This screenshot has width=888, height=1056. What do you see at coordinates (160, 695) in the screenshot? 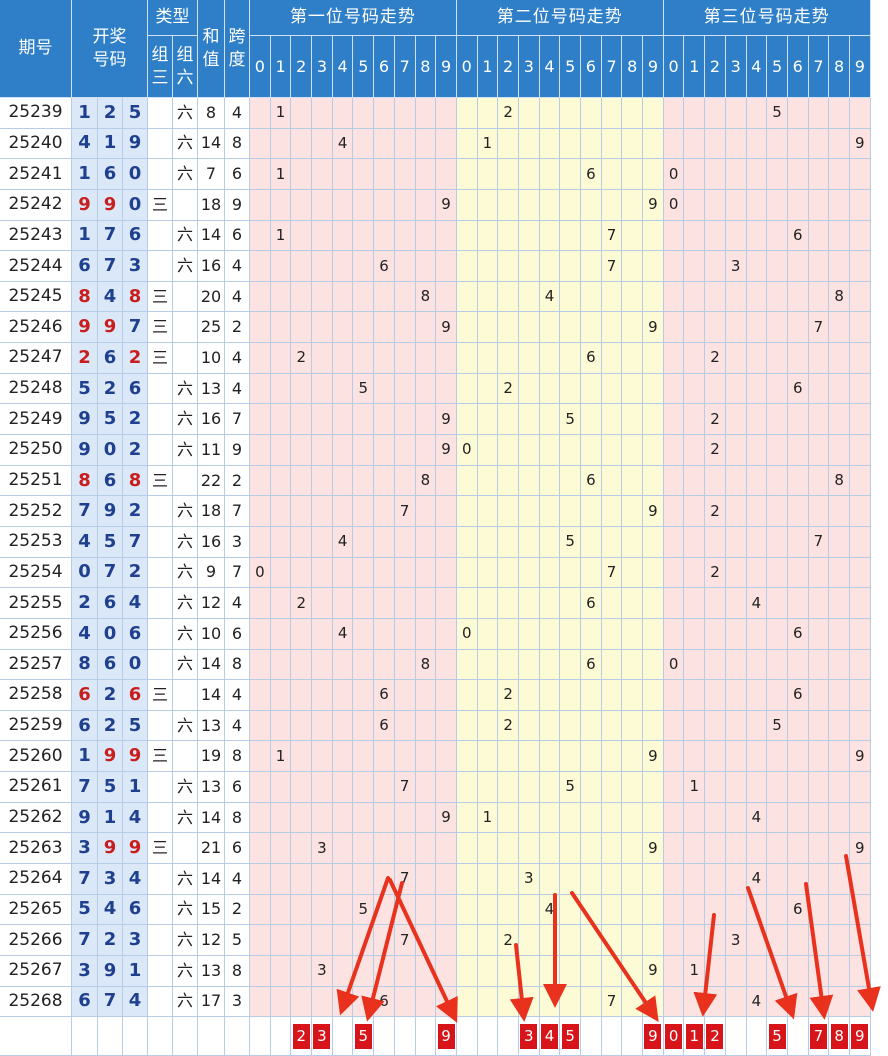
I see `type-z3-cell: 三` at bounding box center [160, 695].